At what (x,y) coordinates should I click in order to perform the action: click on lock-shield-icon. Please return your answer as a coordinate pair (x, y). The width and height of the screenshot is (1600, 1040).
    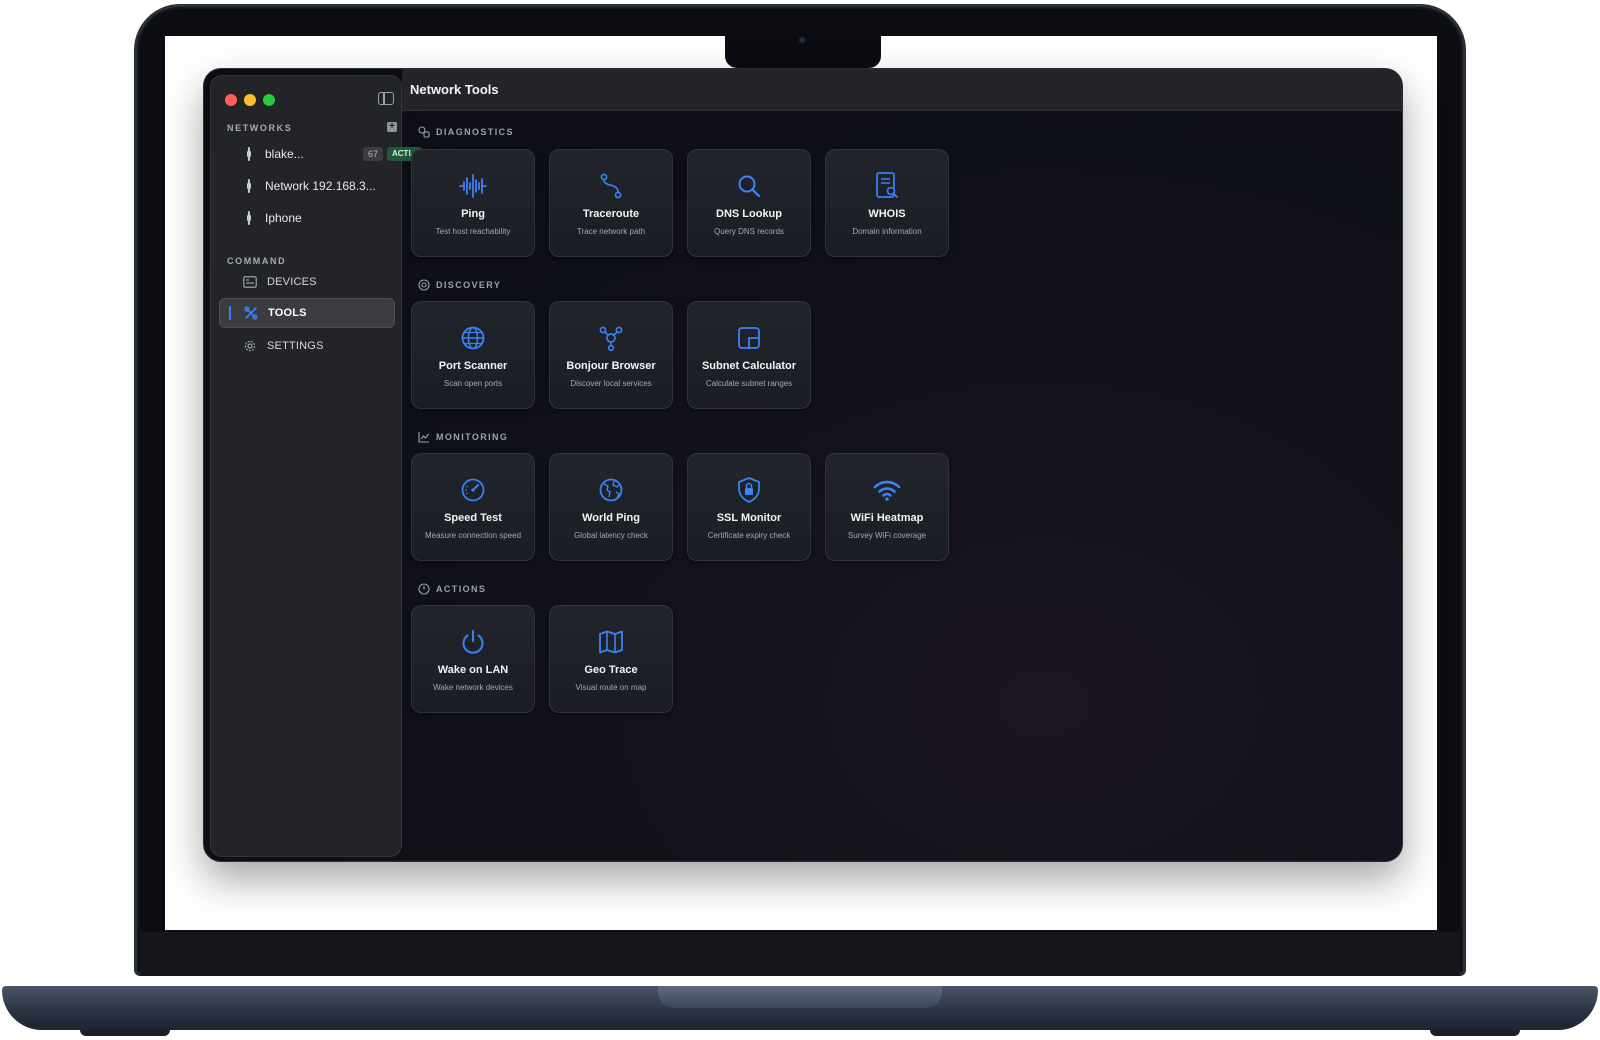
    Looking at the image, I should click on (749, 490).